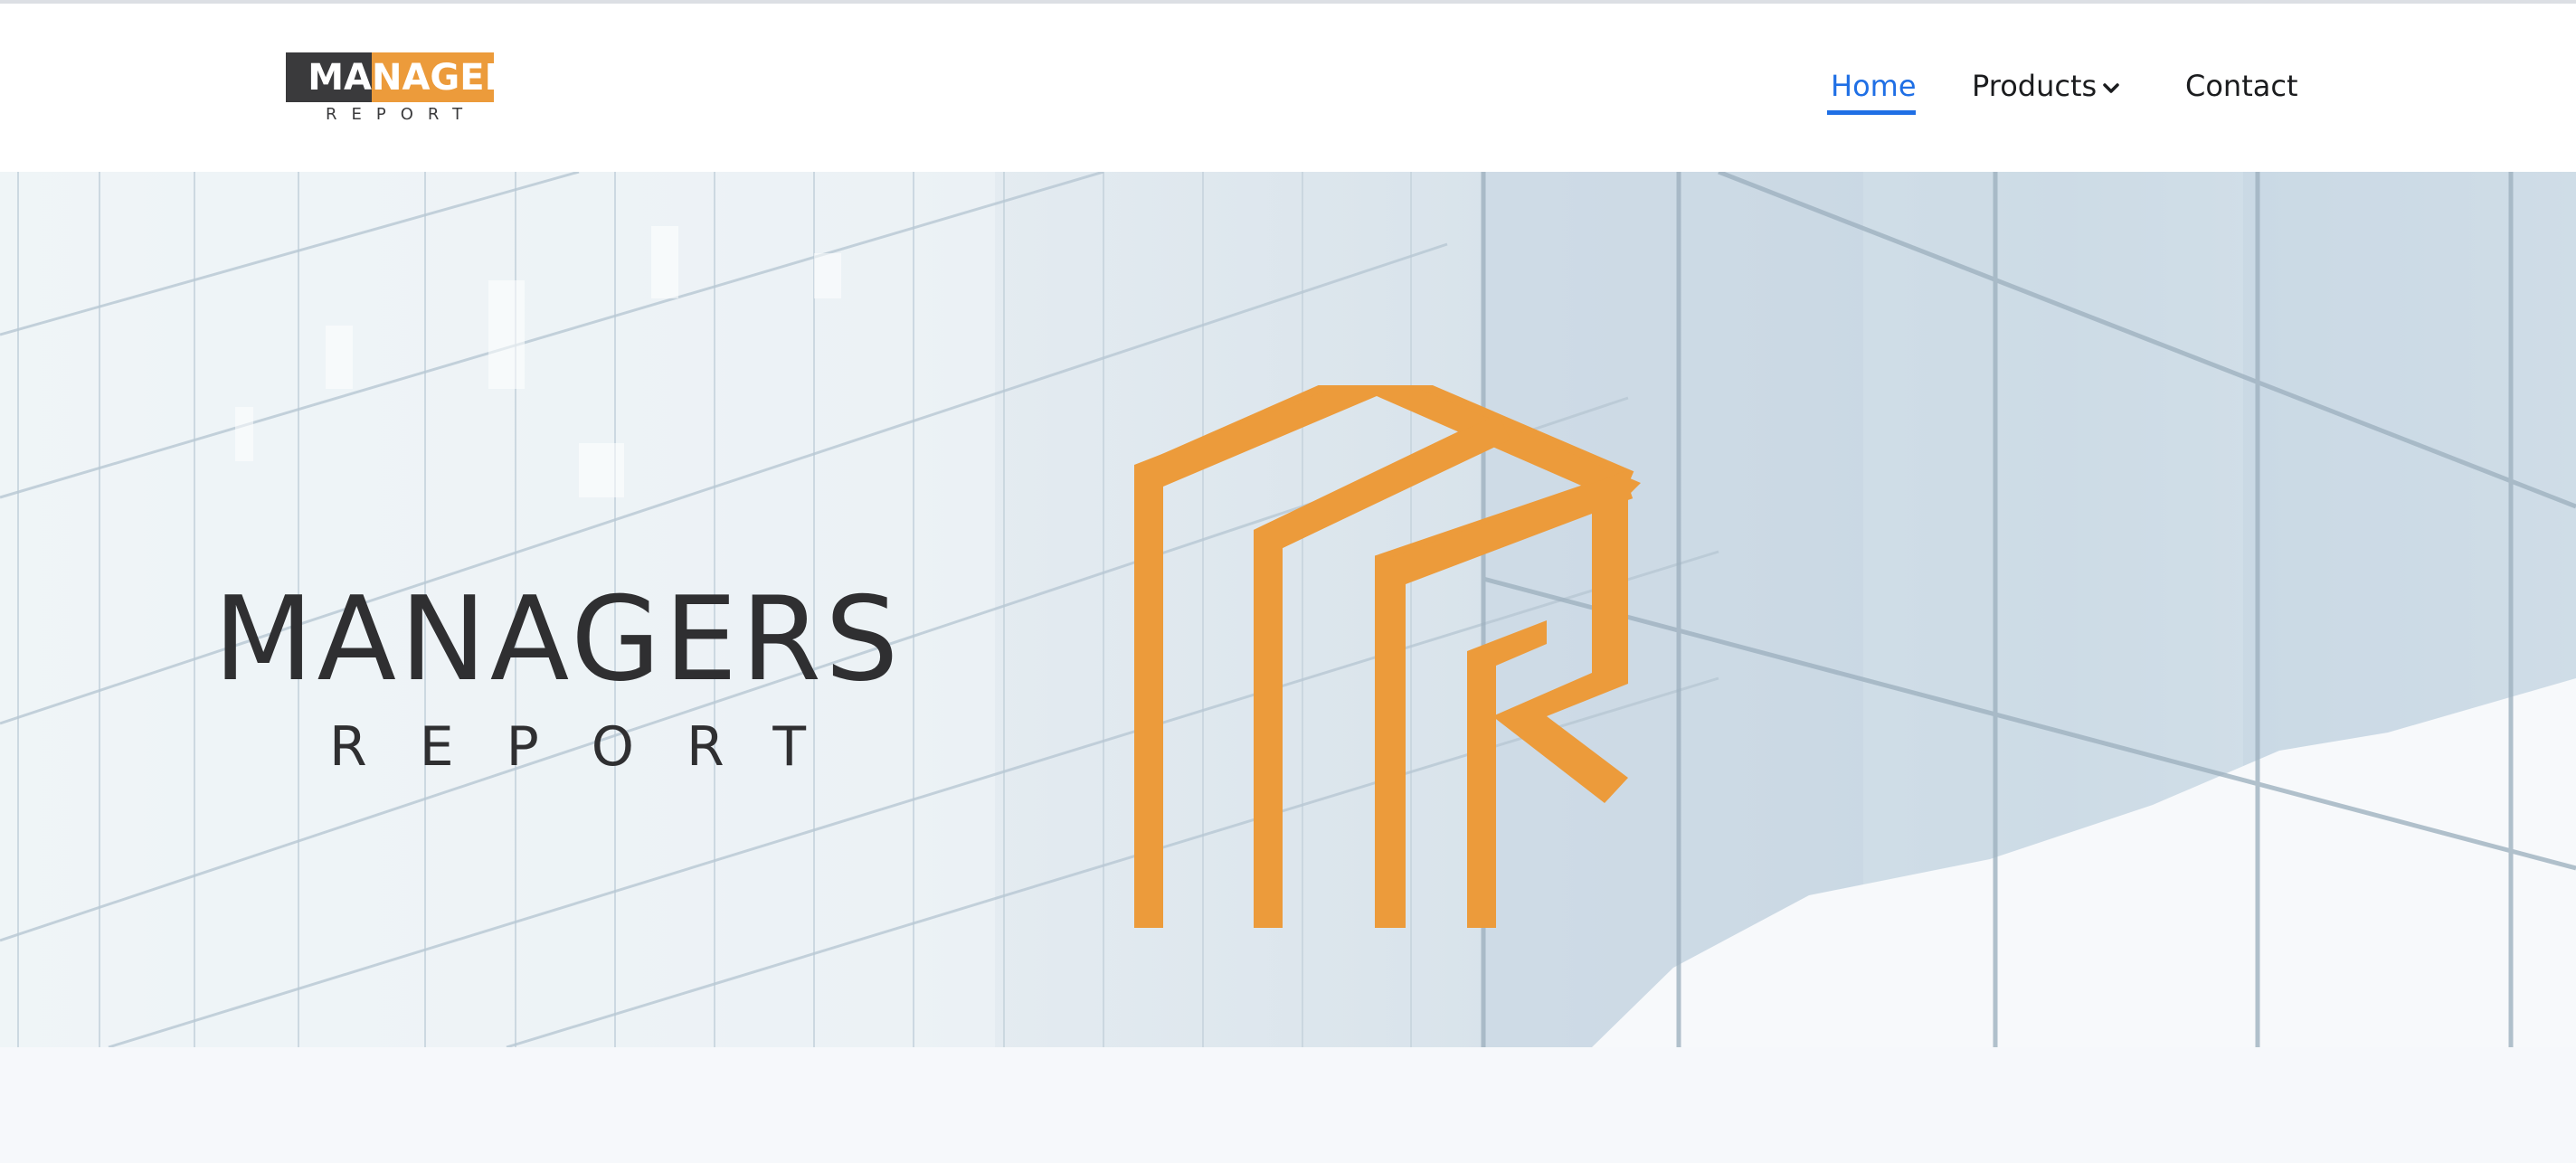 The height and width of the screenshot is (1163, 2576). I want to click on nav-contact-link: Contact, so click(2242, 89).